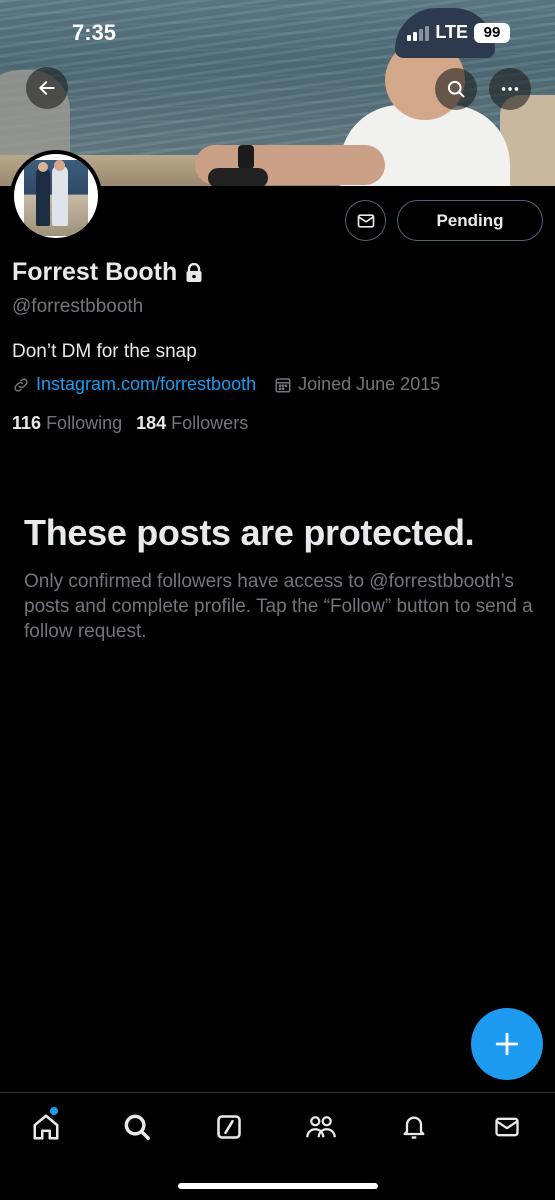  Describe the element at coordinates (130, 423) in the screenshot. I see `follow-stats: 116 Following 184 Followers` at that location.